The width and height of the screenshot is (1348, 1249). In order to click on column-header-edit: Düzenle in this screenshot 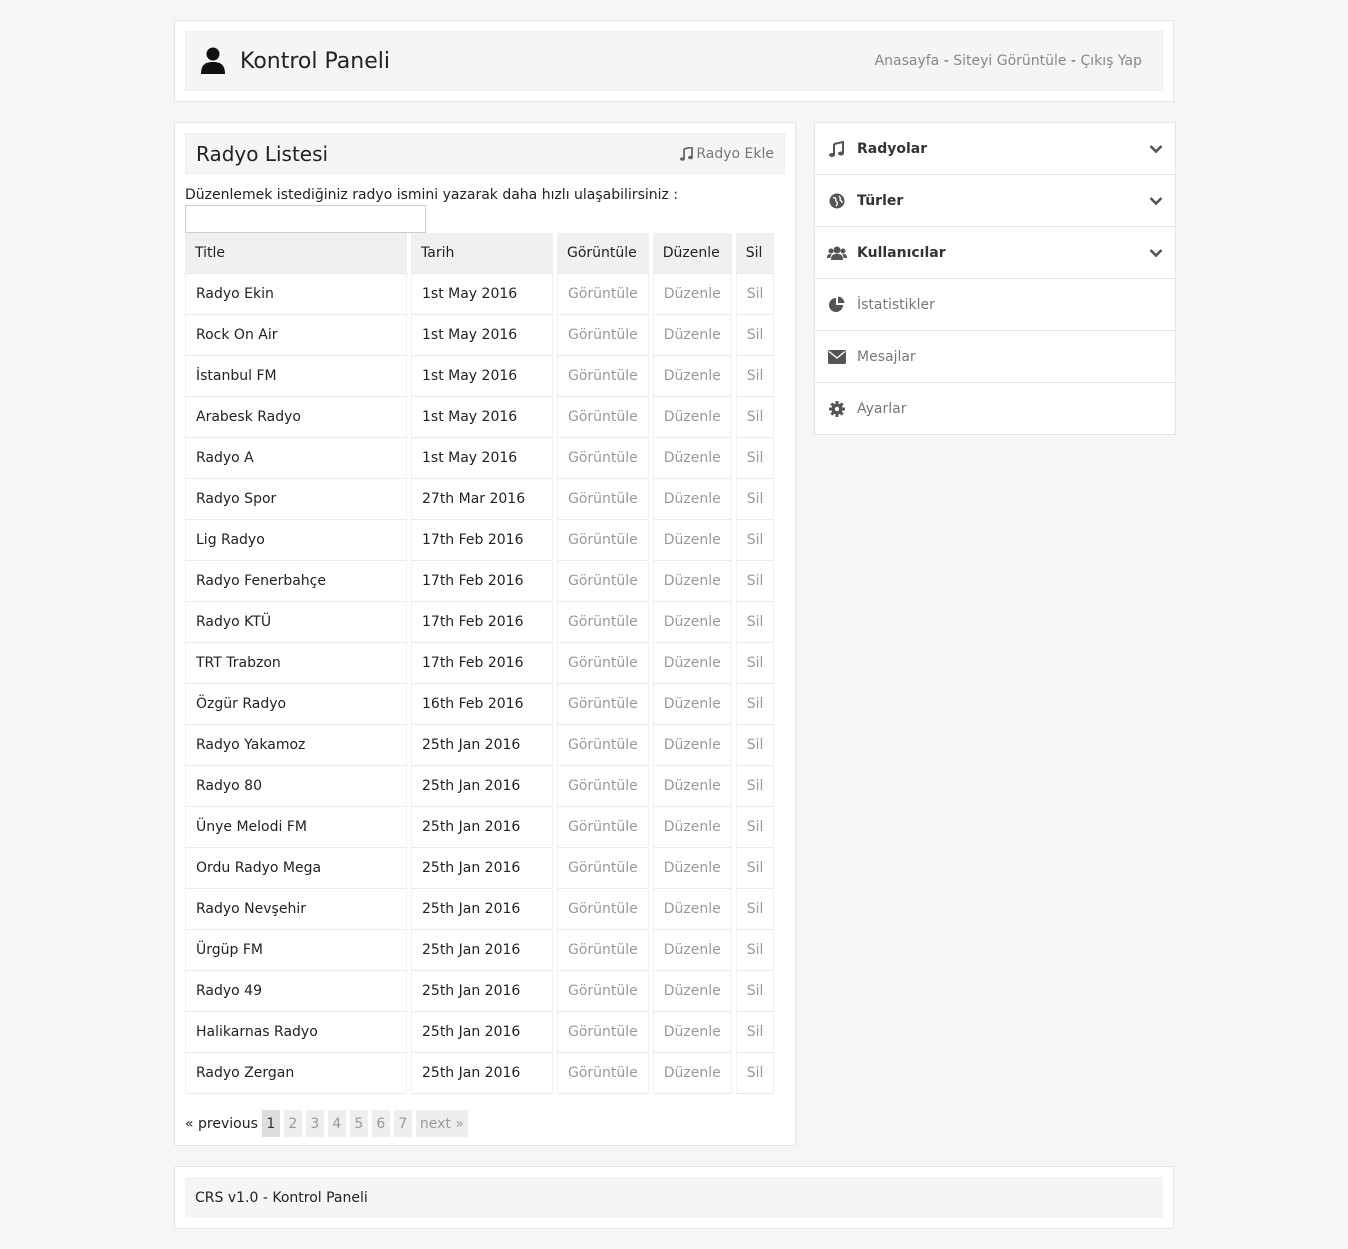, I will do `click(692, 253)`.